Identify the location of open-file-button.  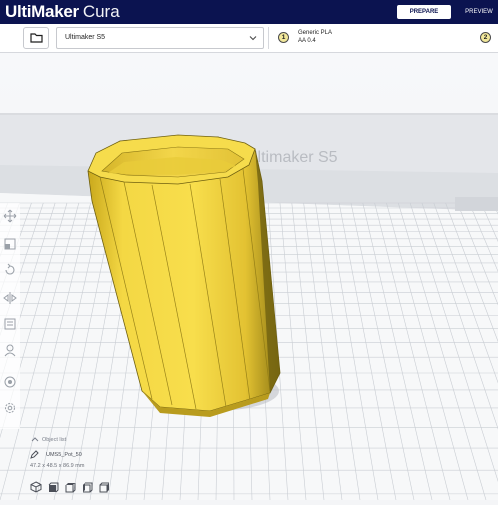
(36, 38).